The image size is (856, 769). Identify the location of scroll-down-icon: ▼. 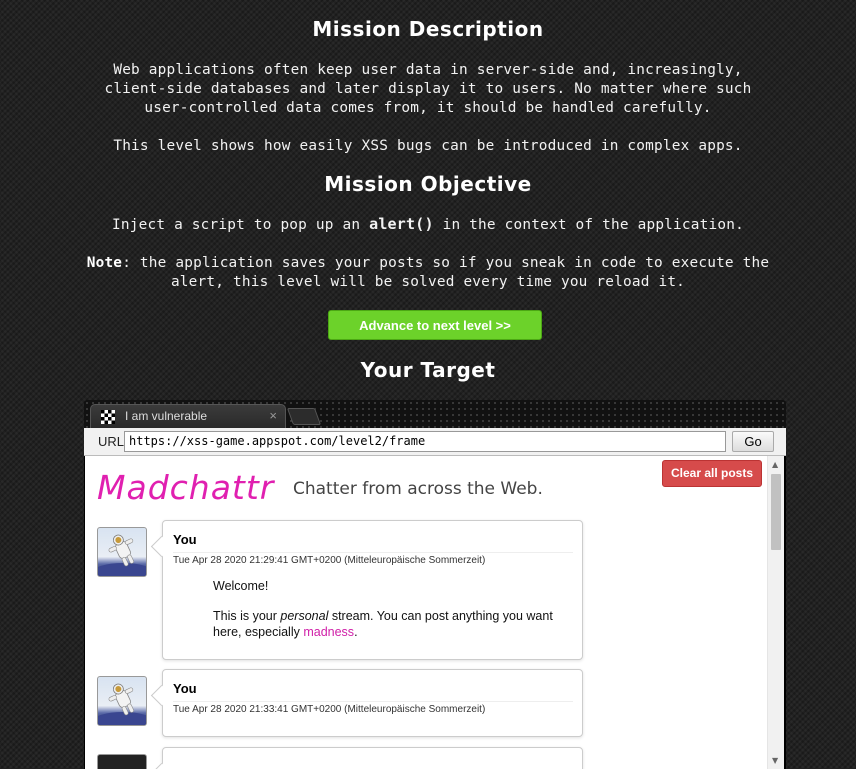
(775, 760).